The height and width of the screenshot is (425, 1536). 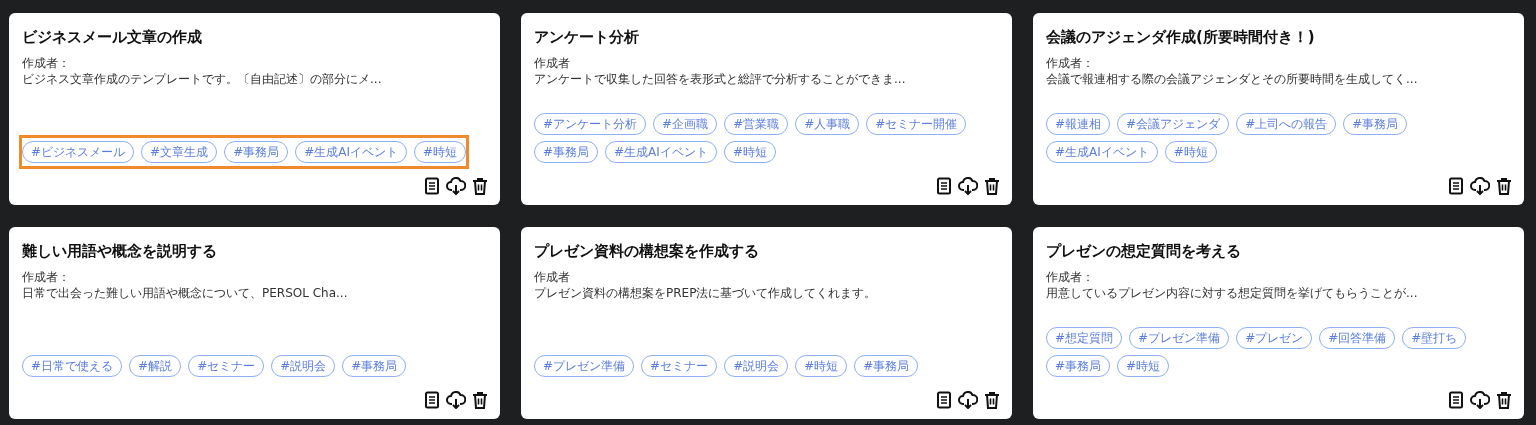 What do you see at coordinates (766, 109) in the screenshot?
I see `template-card: アンケート分析 作成者 アンケートで収集した回答を表形式と総評で分析することができま... #アンケート分析 #企画職 #営業職 #人事職 #セミナー開催 #事務局 #生成AIイベント #時短` at bounding box center [766, 109].